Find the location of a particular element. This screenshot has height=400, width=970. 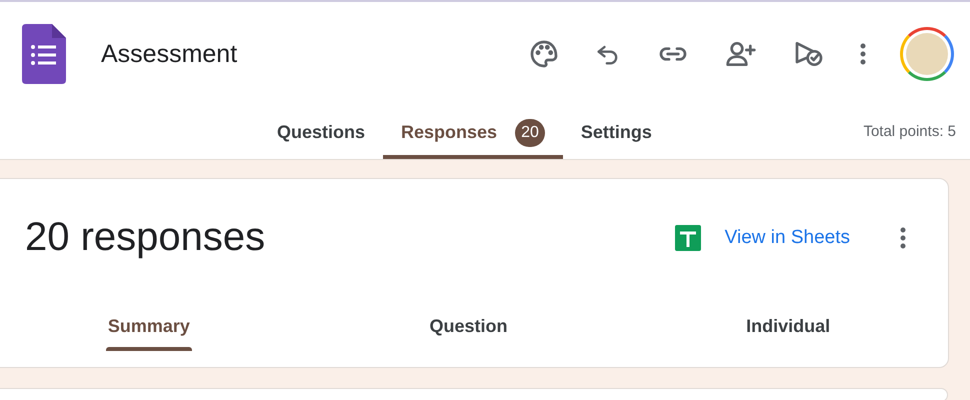

responses-heading: 20 responses is located at coordinates (145, 237).